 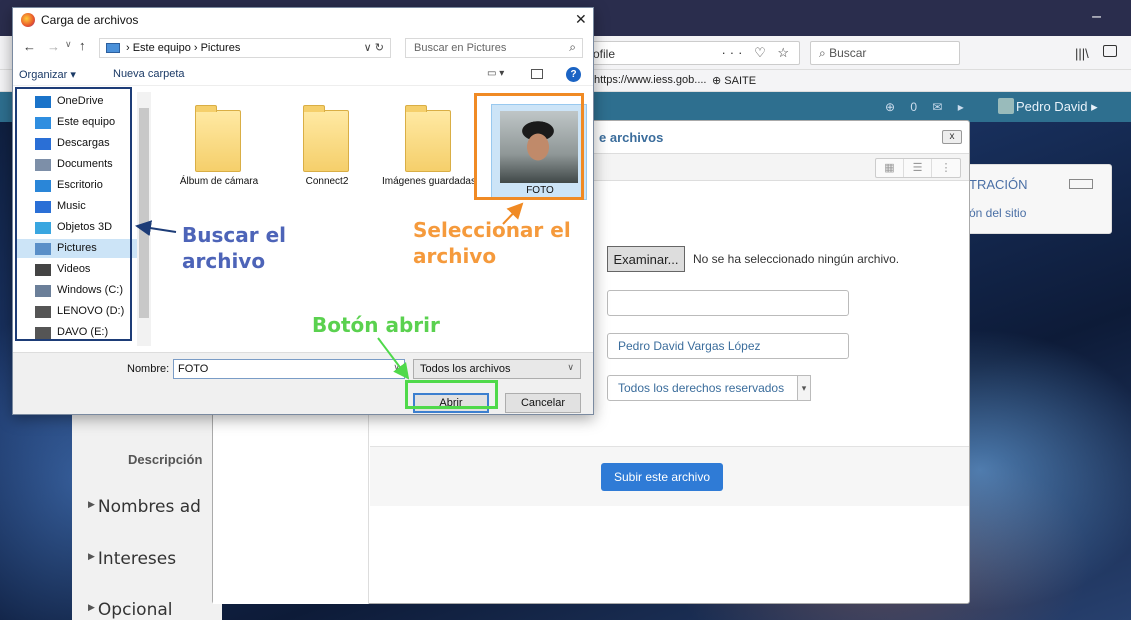 What do you see at coordinates (183, 48) in the screenshot?
I see `breadcrumb: › Este equipo › Pictures` at bounding box center [183, 48].